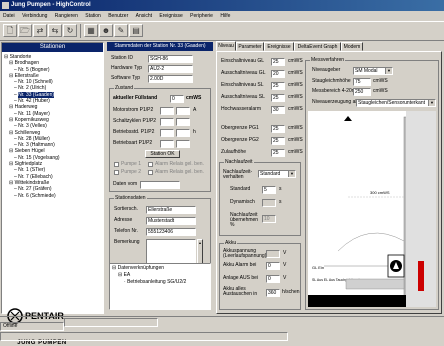 This screenshot has height=346, width=444. What do you see at coordinates (226, 46) in the screenshot?
I see `tab-niveau: Niveau` at bounding box center [226, 46].